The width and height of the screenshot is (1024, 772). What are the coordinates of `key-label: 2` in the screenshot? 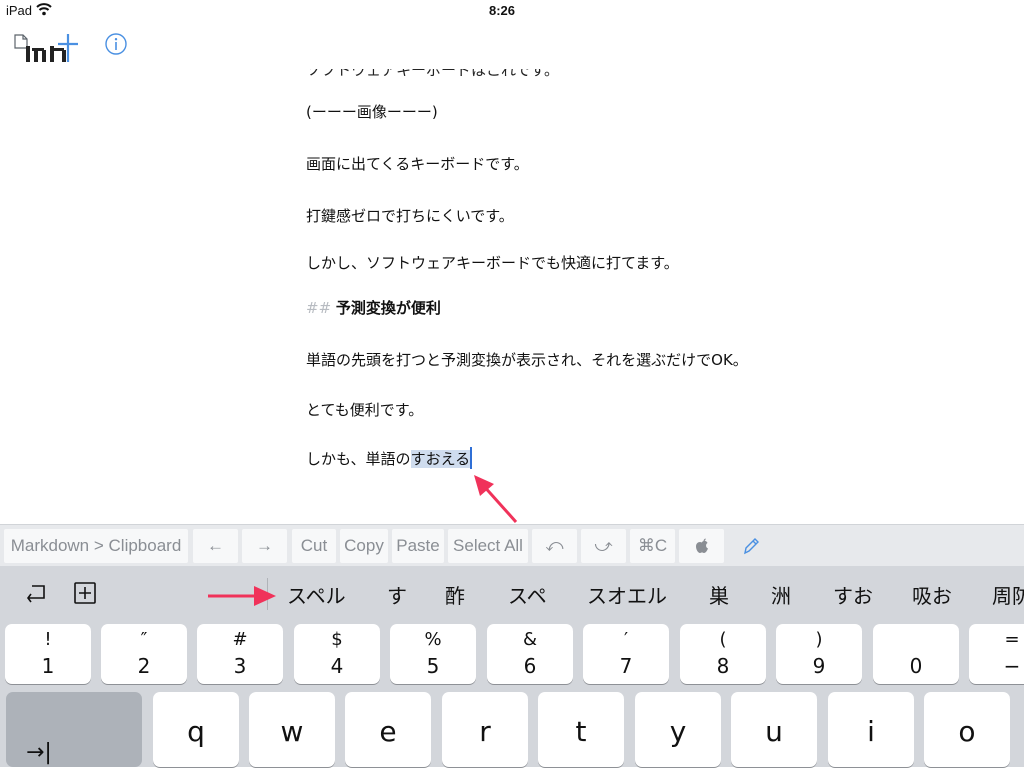 It's located at (144, 666).